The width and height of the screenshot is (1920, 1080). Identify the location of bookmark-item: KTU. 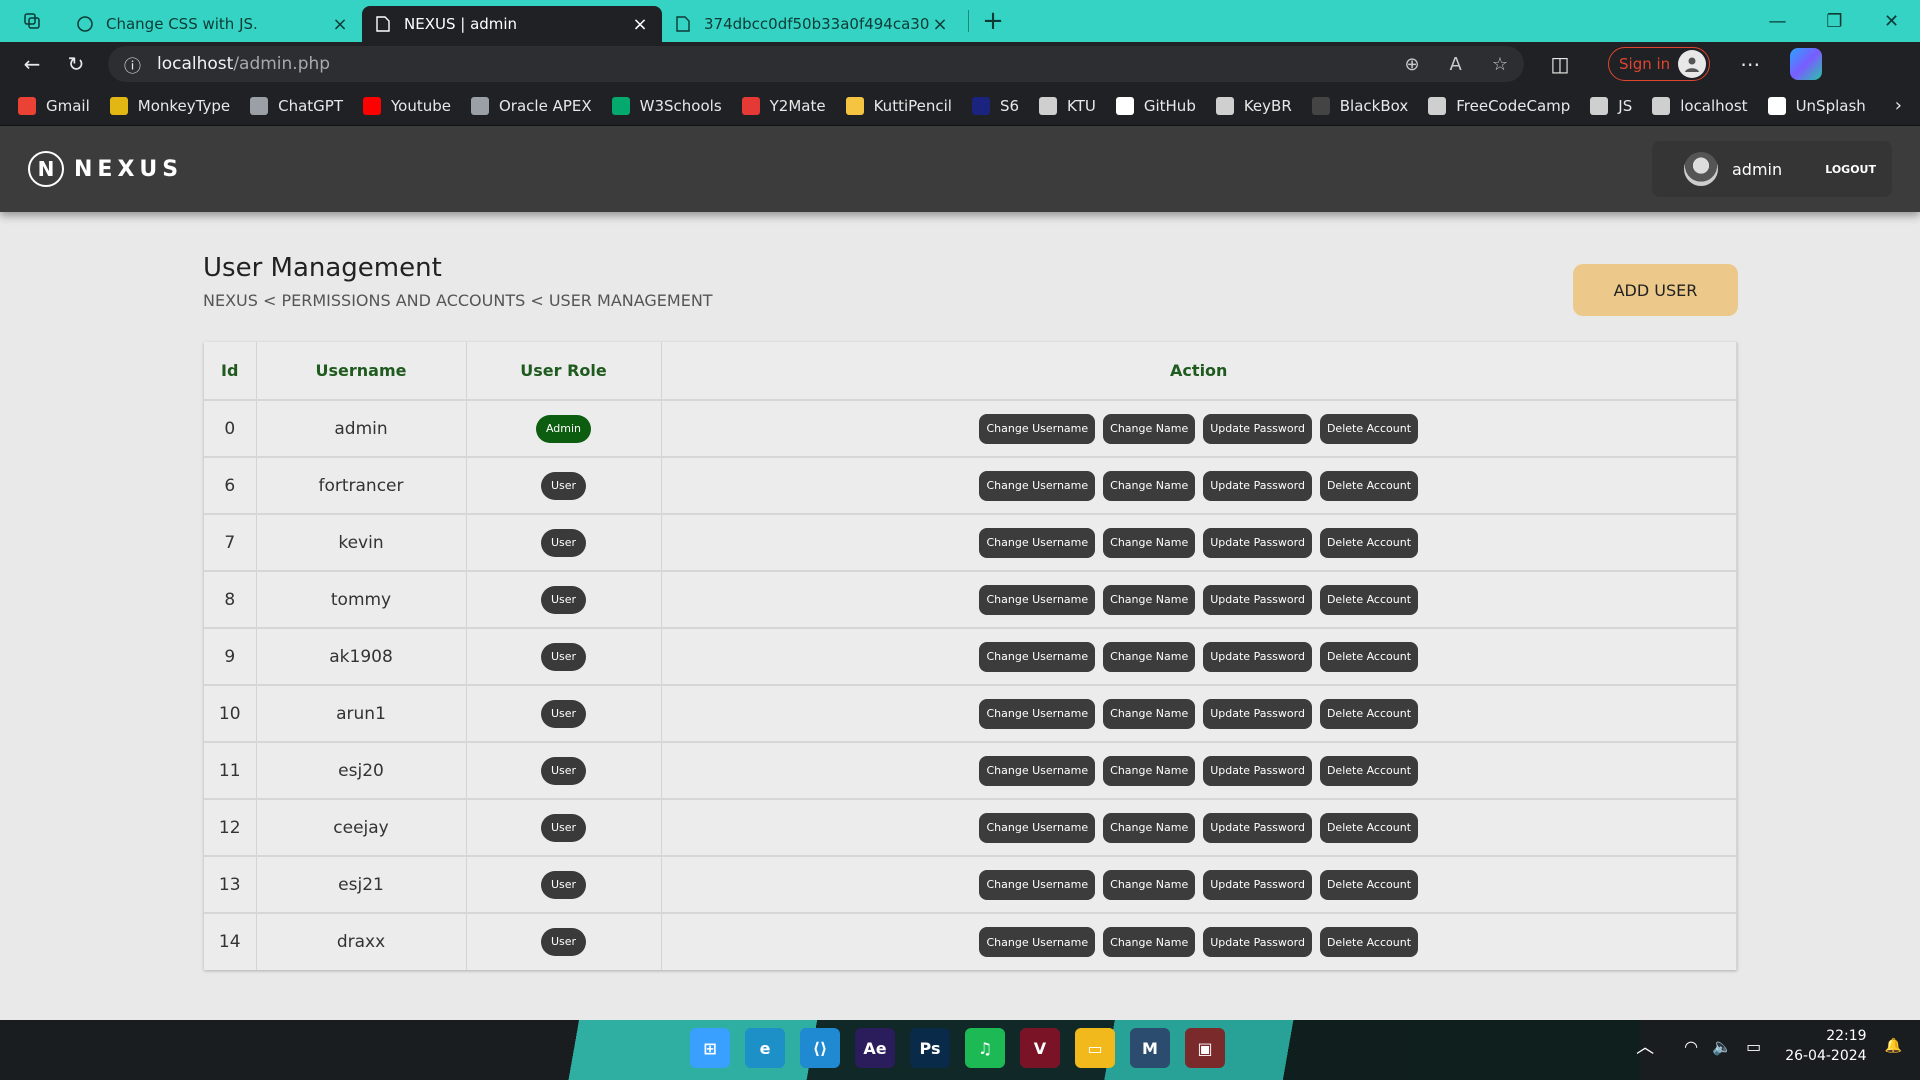
(1067, 105).